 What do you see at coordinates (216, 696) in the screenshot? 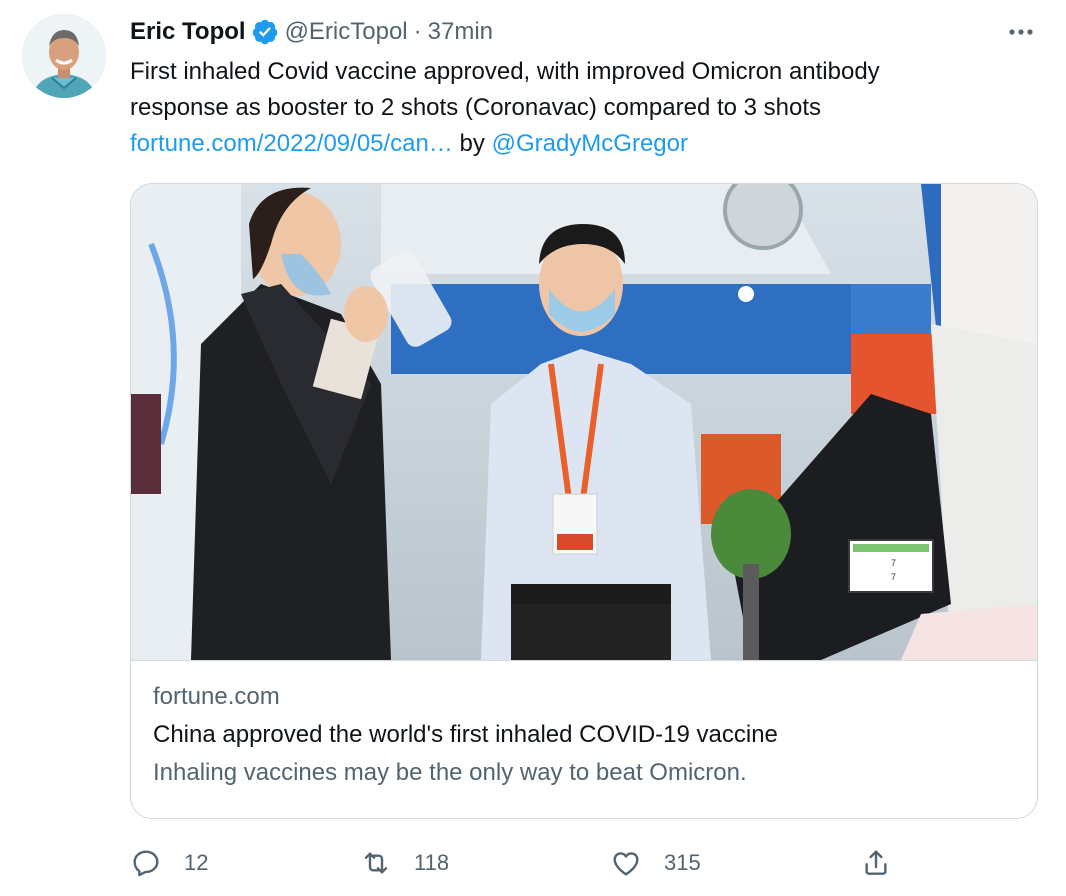
I see `card-domain: fortune.com` at bounding box center [216, 696].